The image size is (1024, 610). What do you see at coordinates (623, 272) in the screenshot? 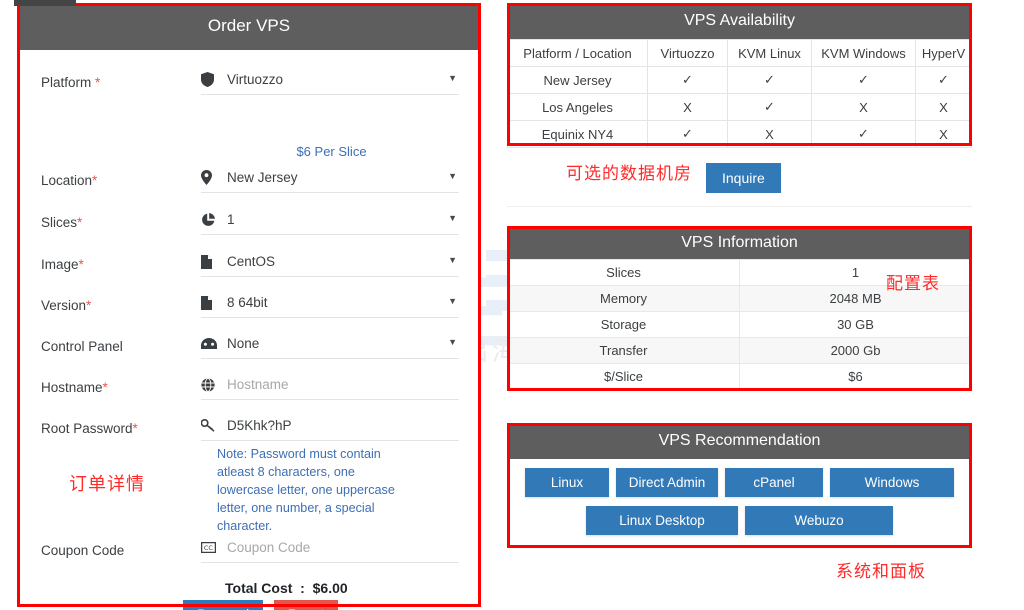
I see `info-key: Slices` at bounding box center [623, 272].